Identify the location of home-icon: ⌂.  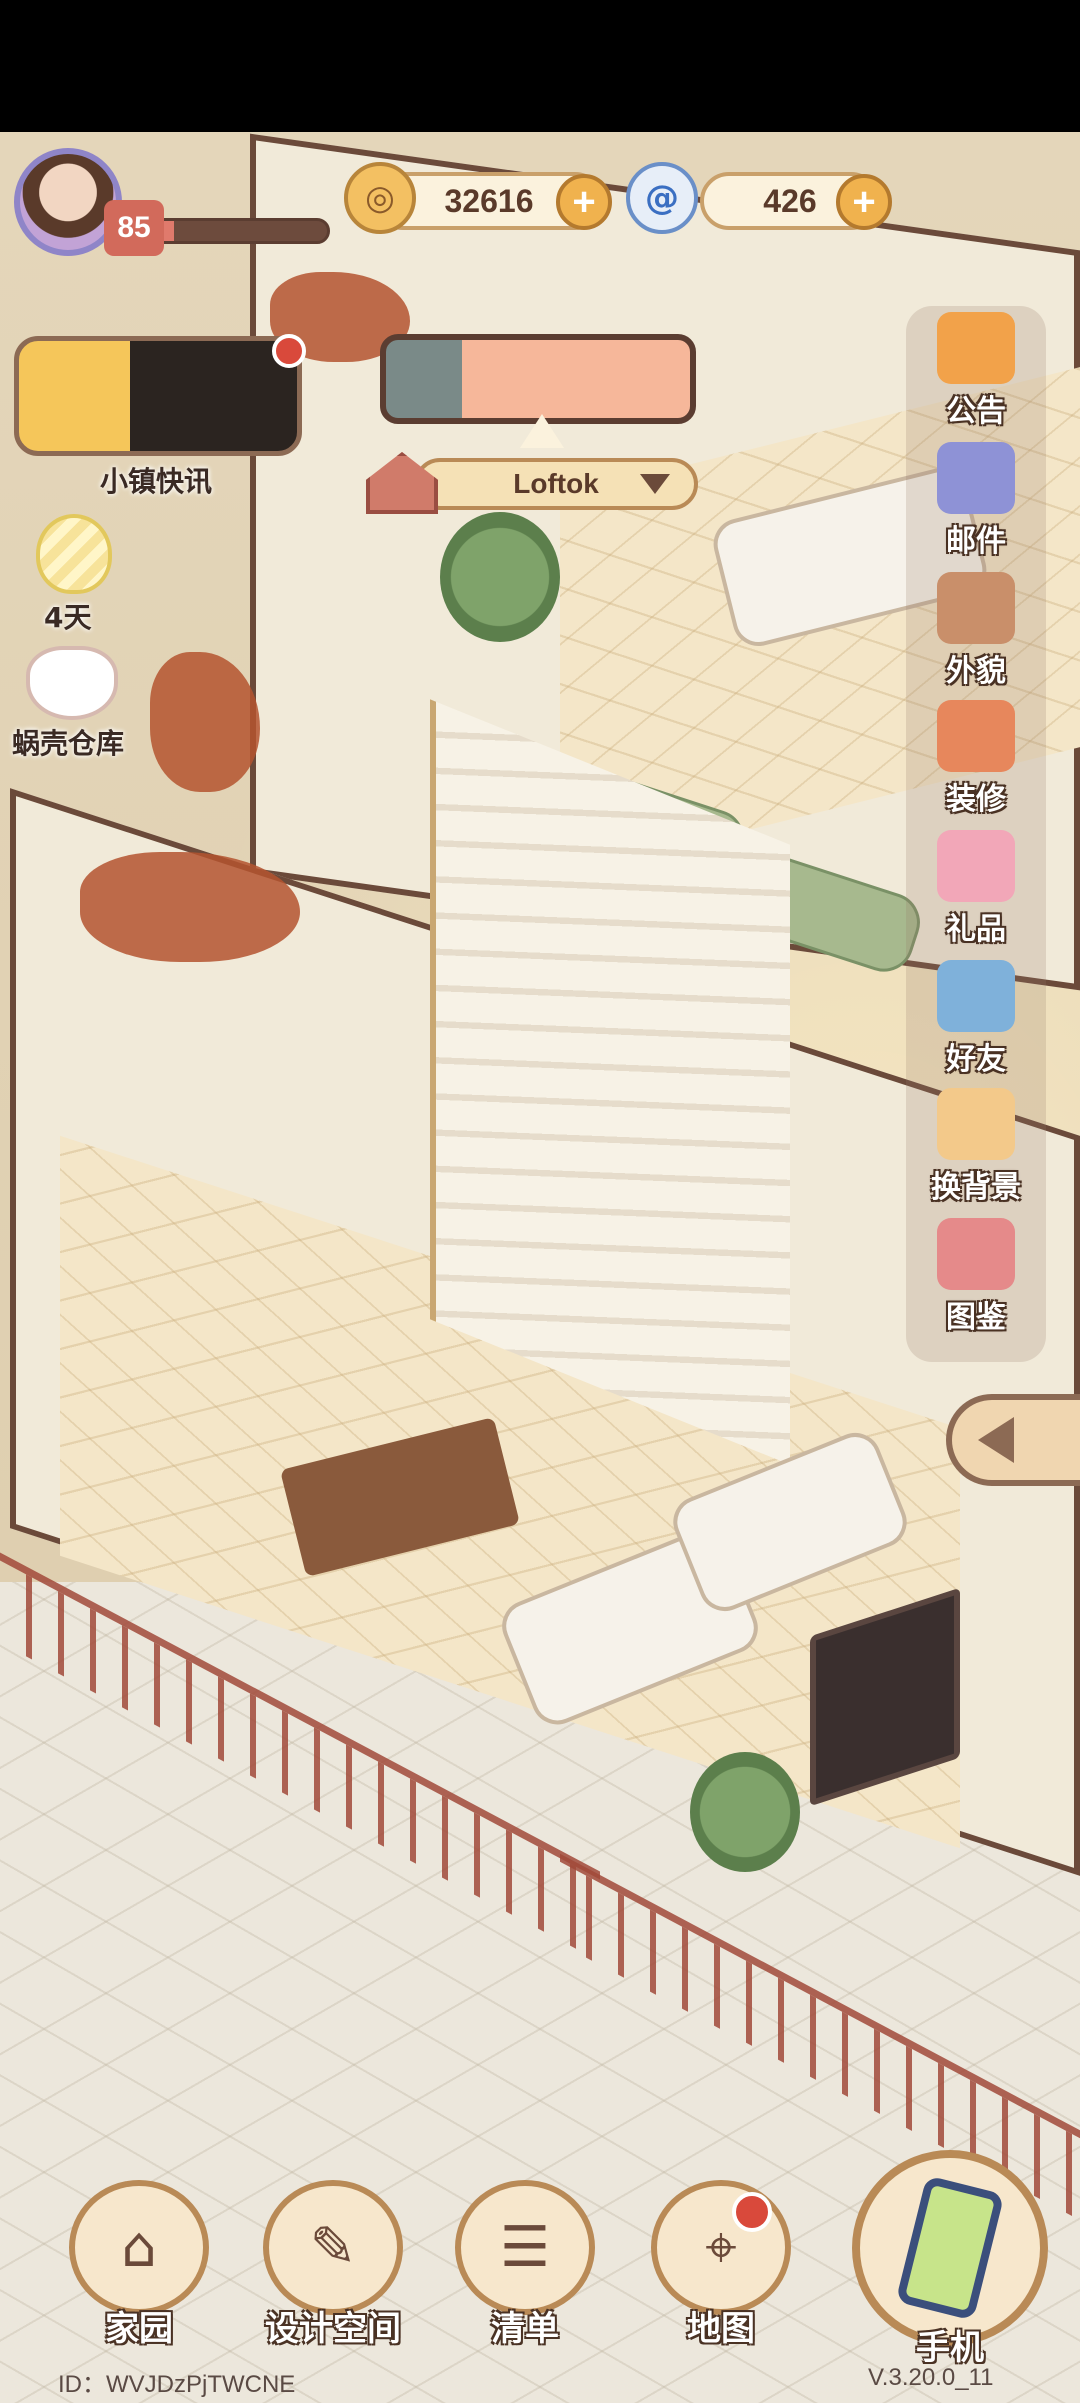
(139, 2247).